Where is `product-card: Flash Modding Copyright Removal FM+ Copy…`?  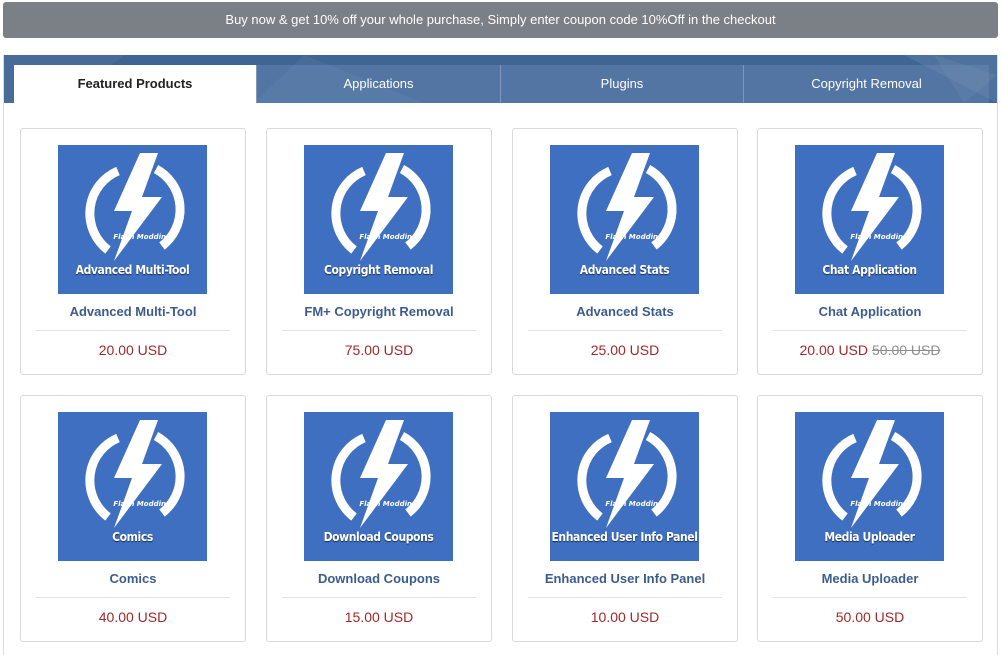 product-card: Flash Modding Copyright Removal FM+ Copy… is located at coordinates (379, 251).